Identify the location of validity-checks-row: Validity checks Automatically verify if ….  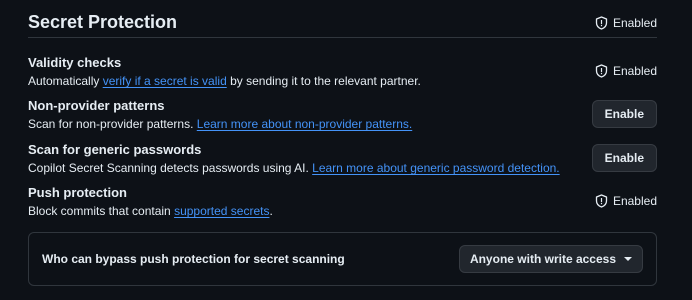
(342, 72).